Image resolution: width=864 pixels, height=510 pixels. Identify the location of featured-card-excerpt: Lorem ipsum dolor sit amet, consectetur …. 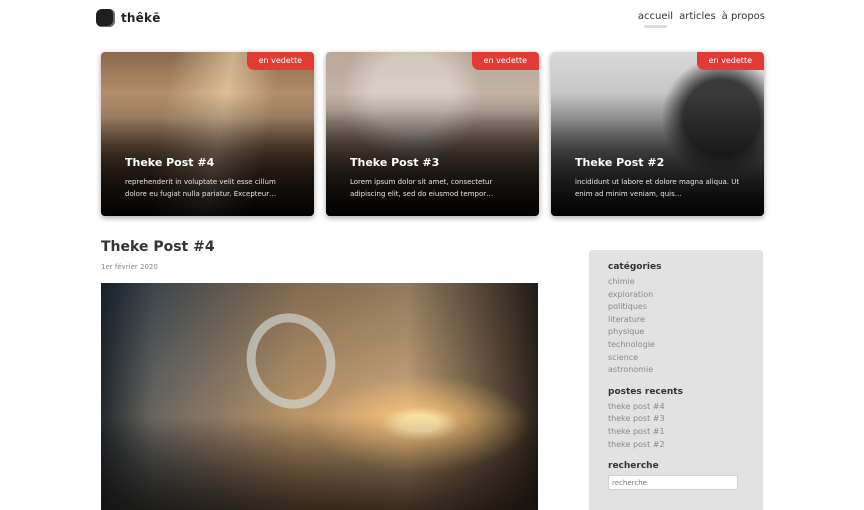
(422, 188).